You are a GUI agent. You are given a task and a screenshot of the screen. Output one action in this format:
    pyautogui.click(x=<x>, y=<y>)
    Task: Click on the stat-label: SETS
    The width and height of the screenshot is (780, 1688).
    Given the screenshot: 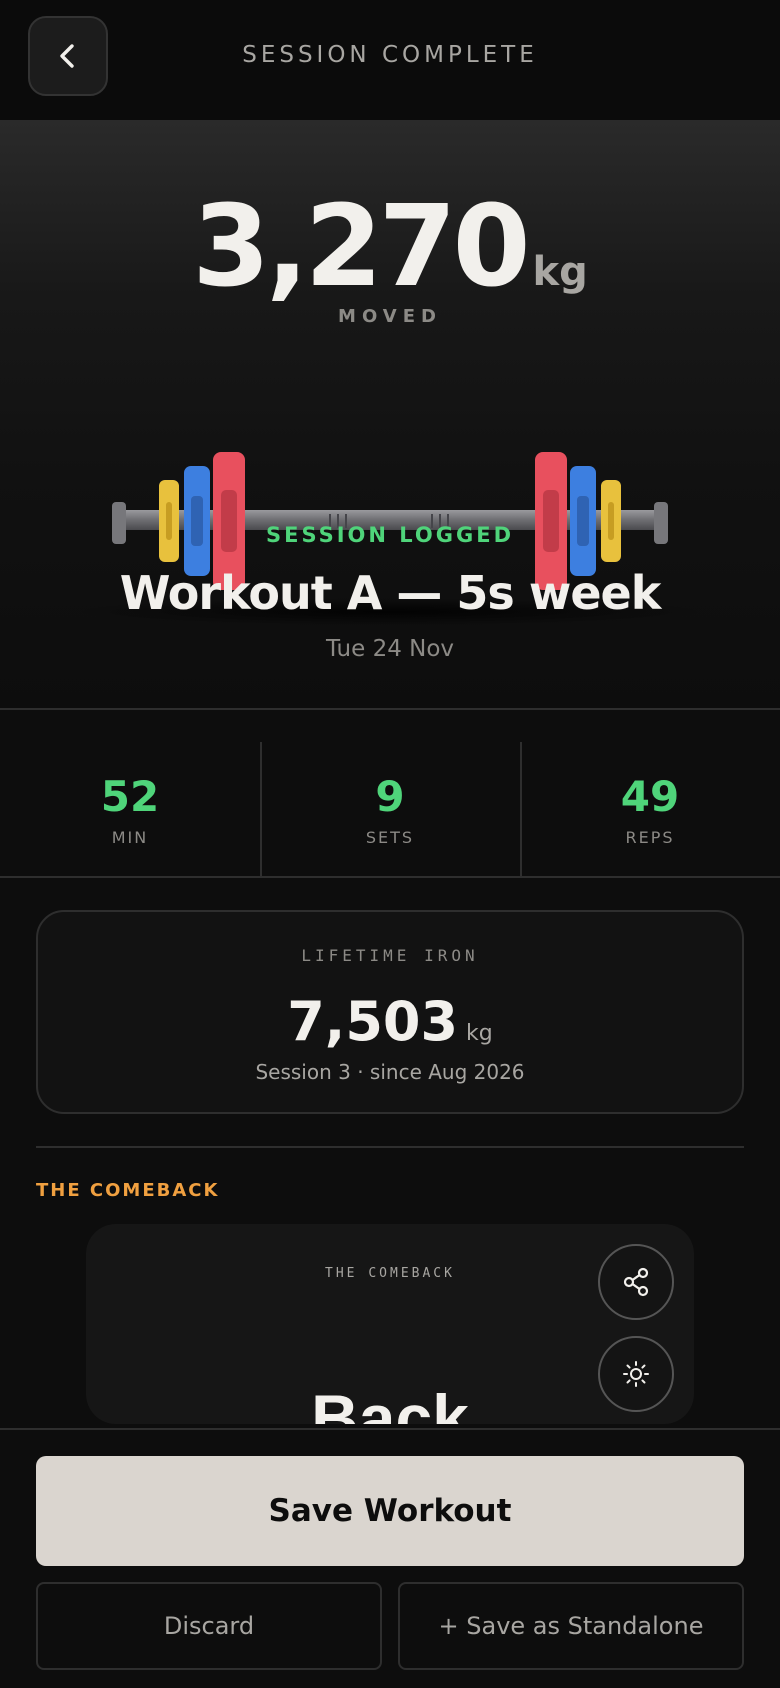 What is the action you would take?
    pyautogui.click(x=390, y=837)
    